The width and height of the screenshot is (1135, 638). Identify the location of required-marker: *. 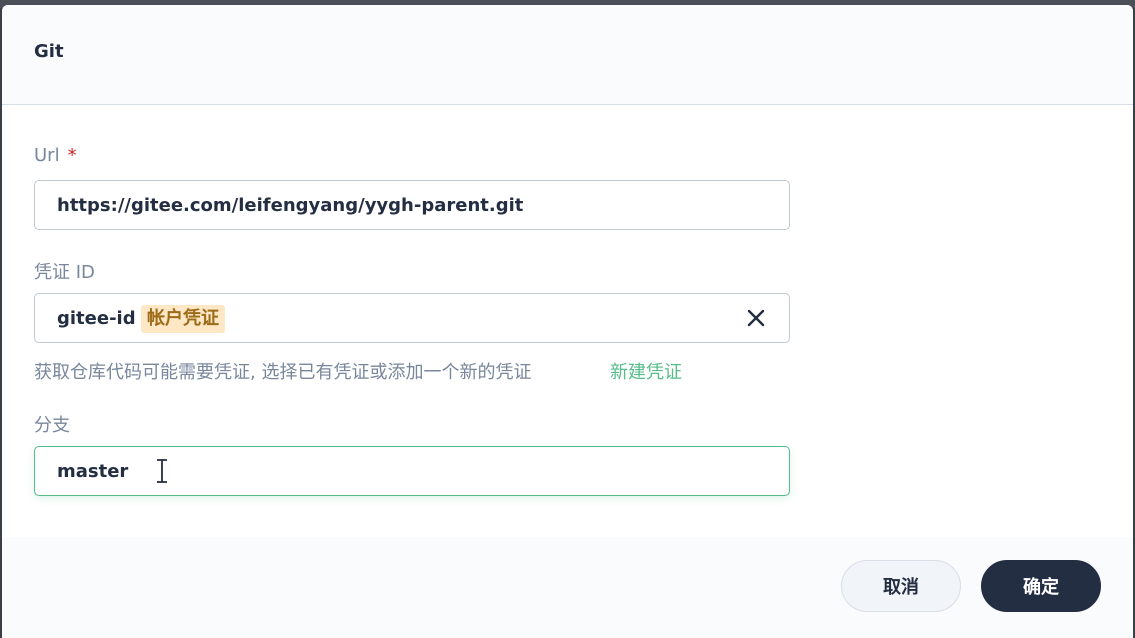
(72, 155).